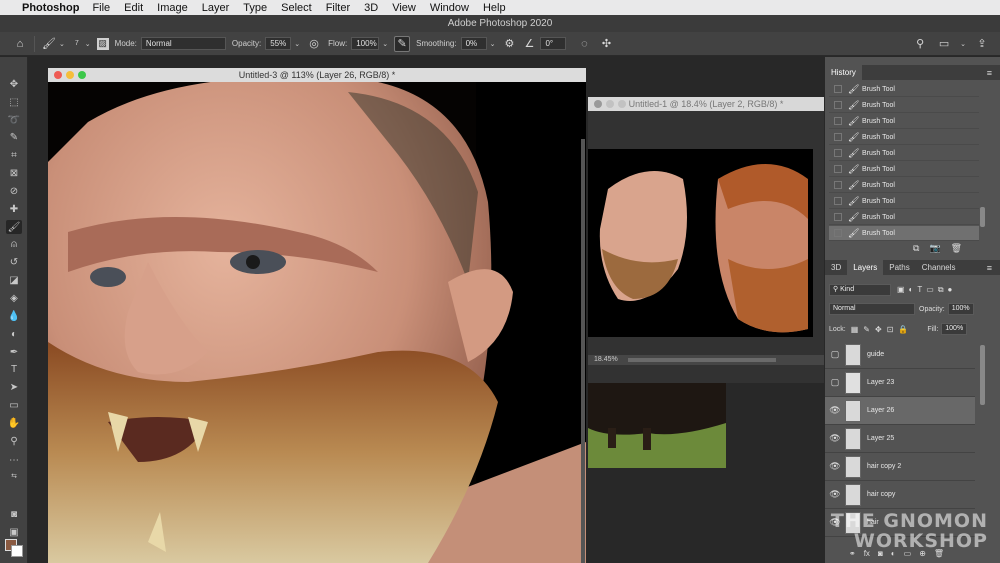  Describe the element at coordinates (183, 43) in the screenshot. I see `mode-select: Normal` at that location.